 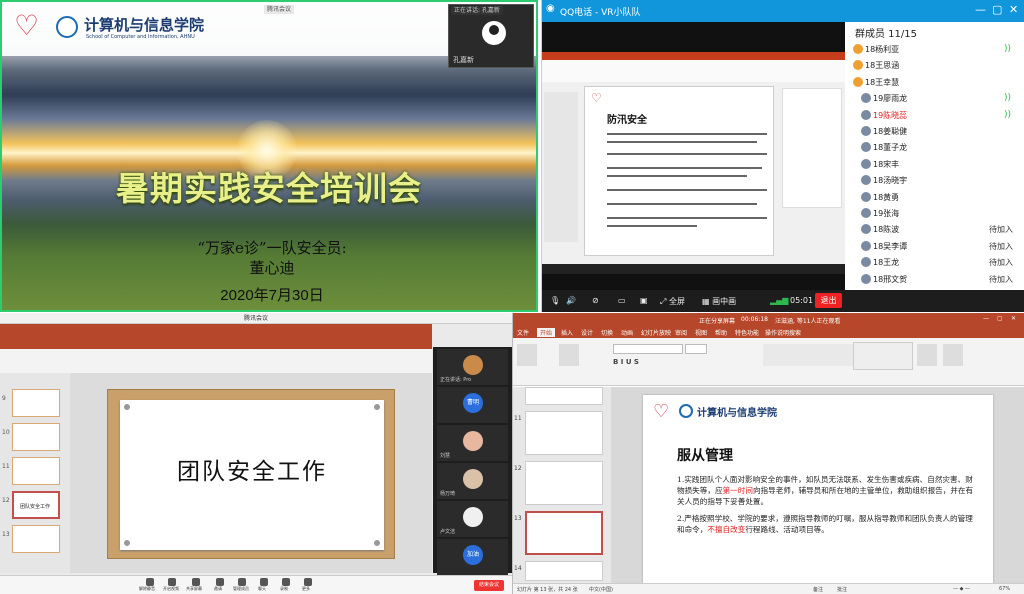 What do you see at coordinates (937, 246) in the screenshot?
I see `member-row: 18吴李谭 待加入` at bounding box center [937, 246].